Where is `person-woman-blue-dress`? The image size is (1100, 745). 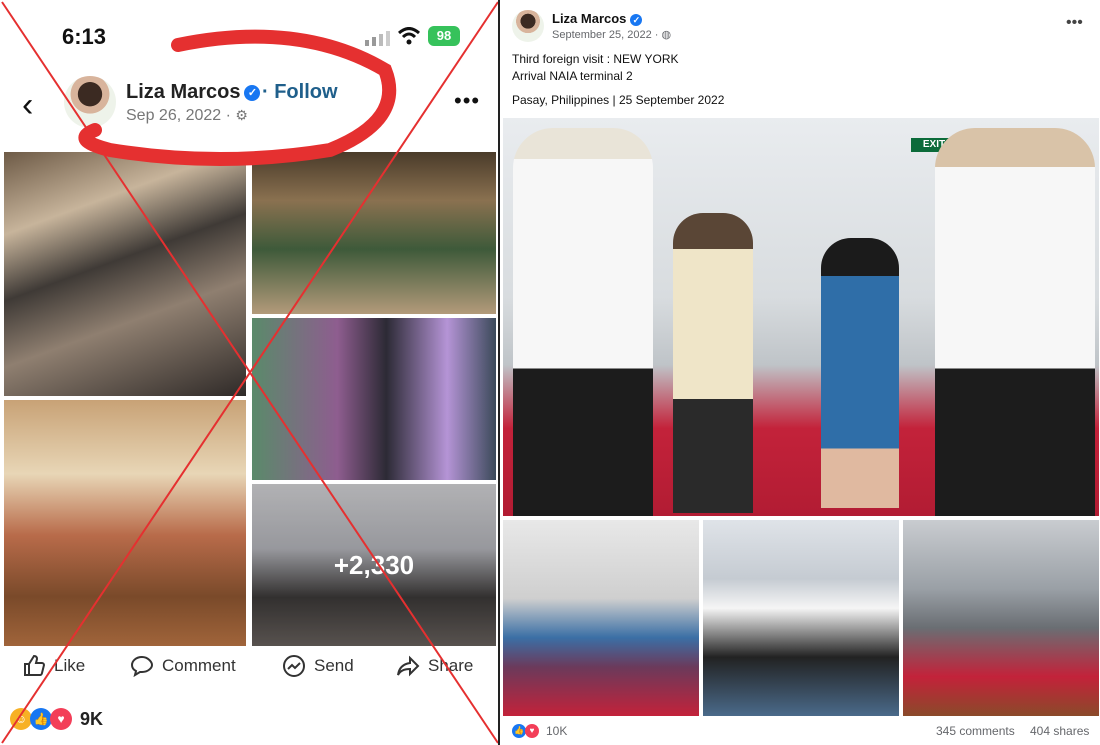
person-woman-blue-dress is located at coordinates (860, 373).